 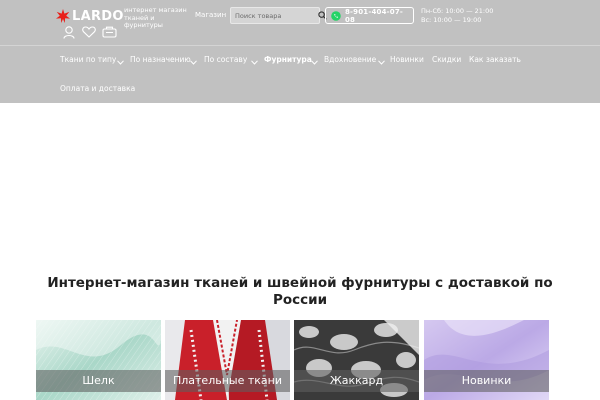 What do you see at coordinates (356, 381) in the screenshot?
I see `category-label: Жаккард` at bounding box center [356, 381].